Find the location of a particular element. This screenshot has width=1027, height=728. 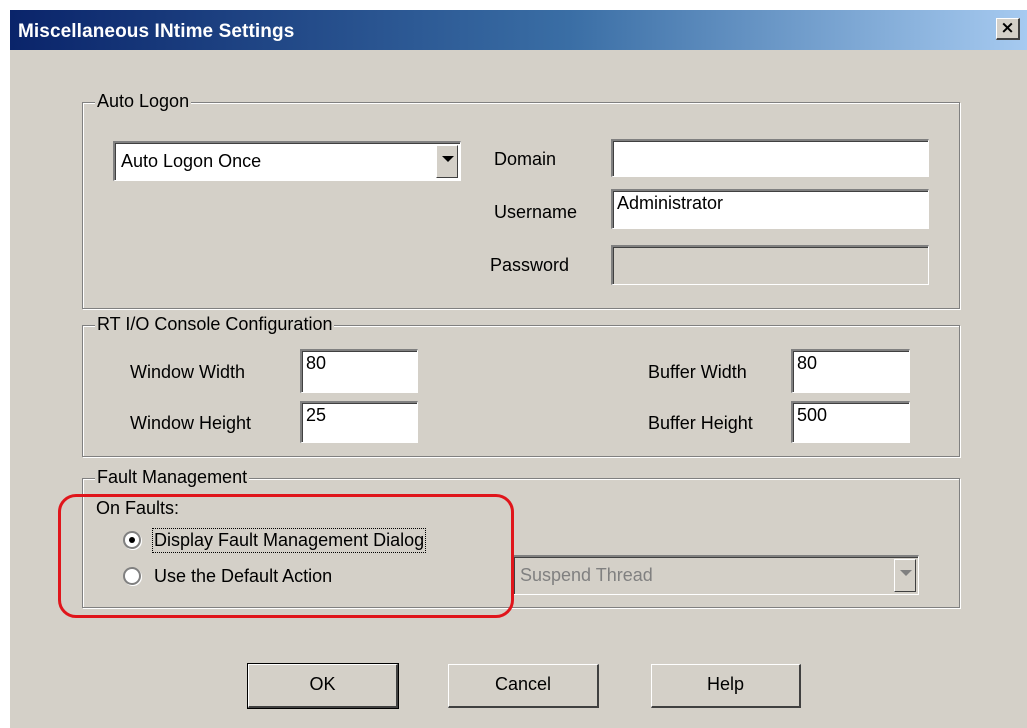

domain-label: Domain is located at coordinates (525, 159).